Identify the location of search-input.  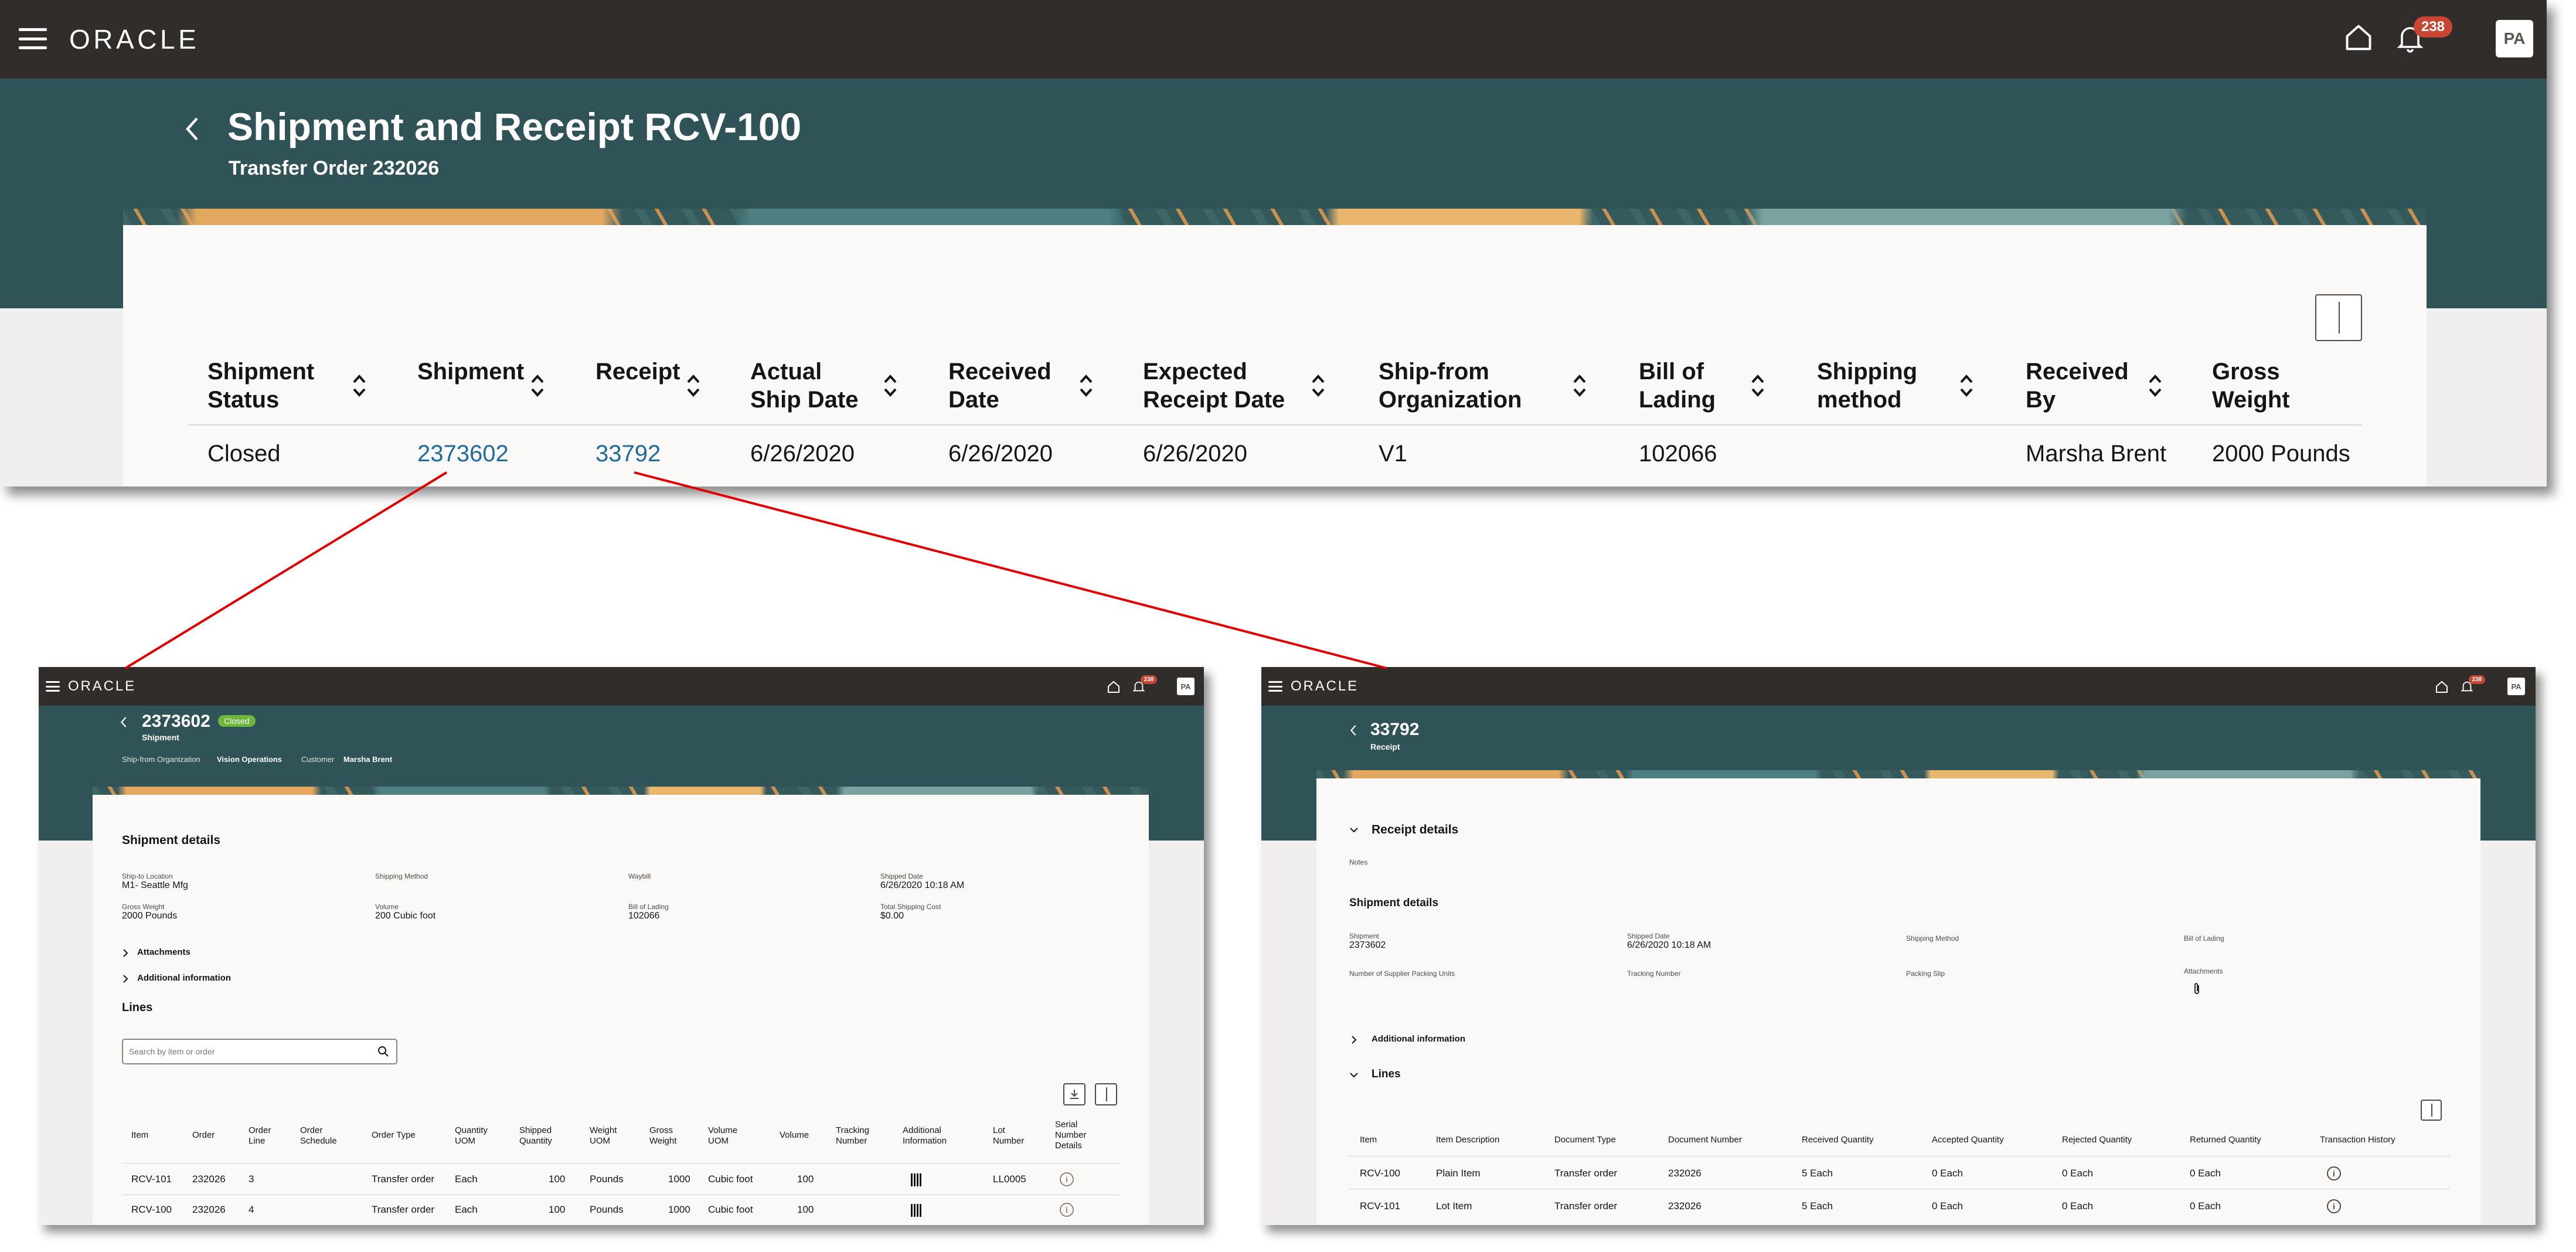
(259, 1051).